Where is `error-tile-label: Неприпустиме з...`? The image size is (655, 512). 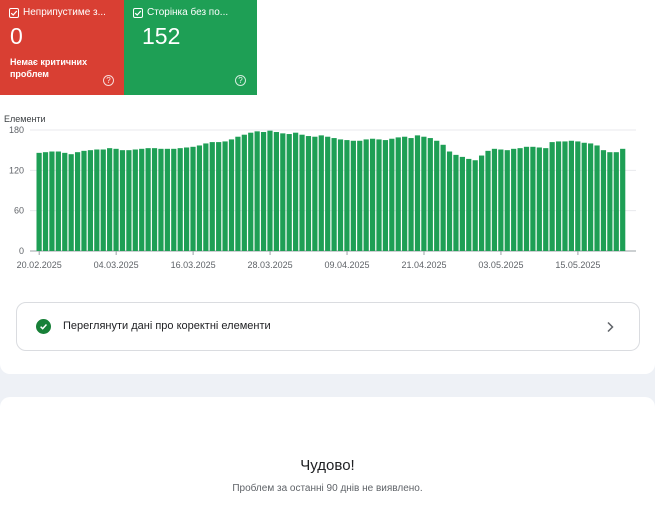
error-tile-label: Неприпустиме з... is located at coordinates (64, 12).